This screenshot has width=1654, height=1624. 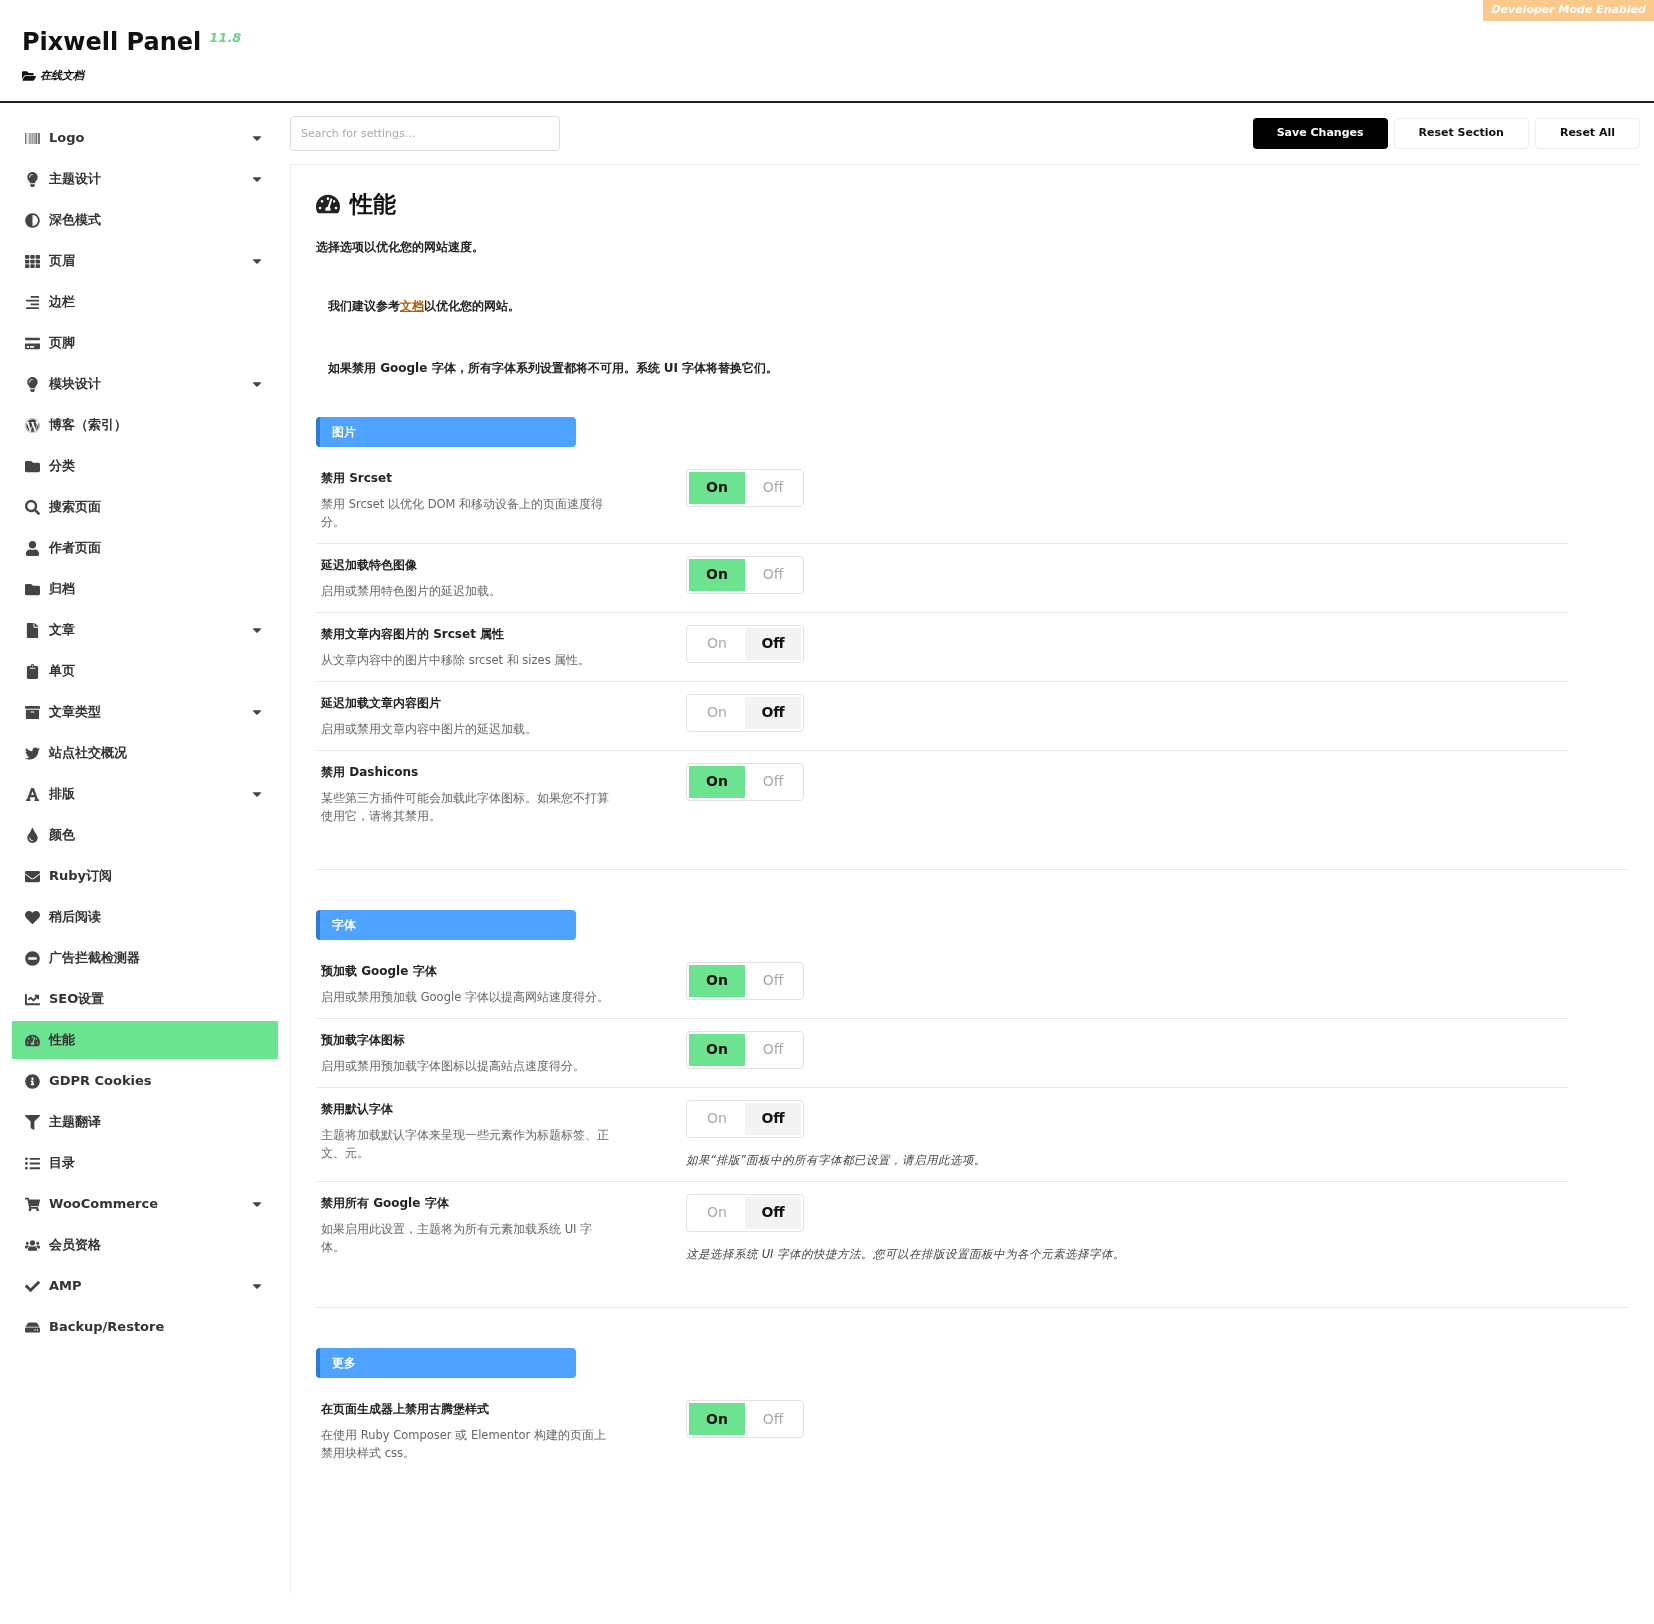 I want to click on clipboard-icon, so click(x=32, y=671).